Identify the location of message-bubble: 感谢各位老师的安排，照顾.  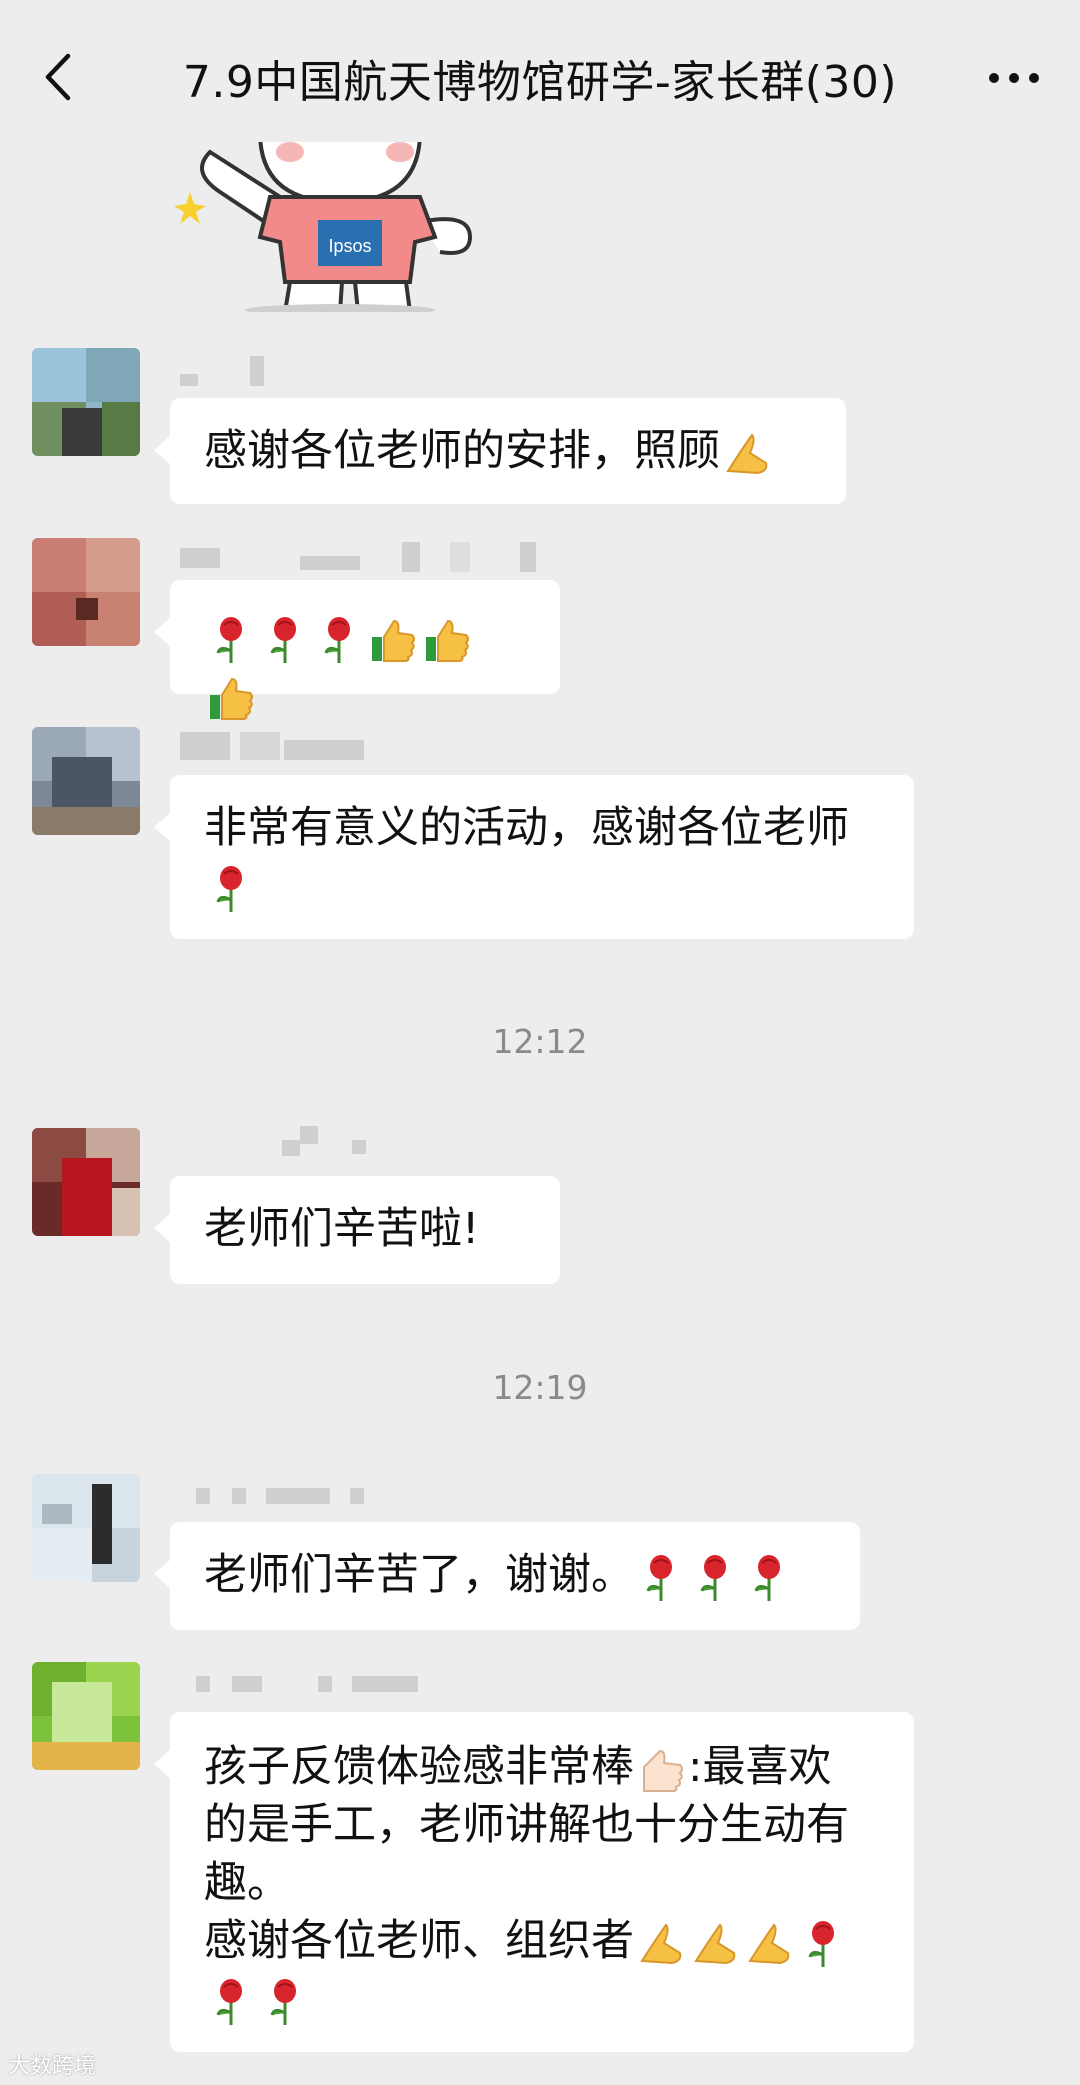
(500, 451).